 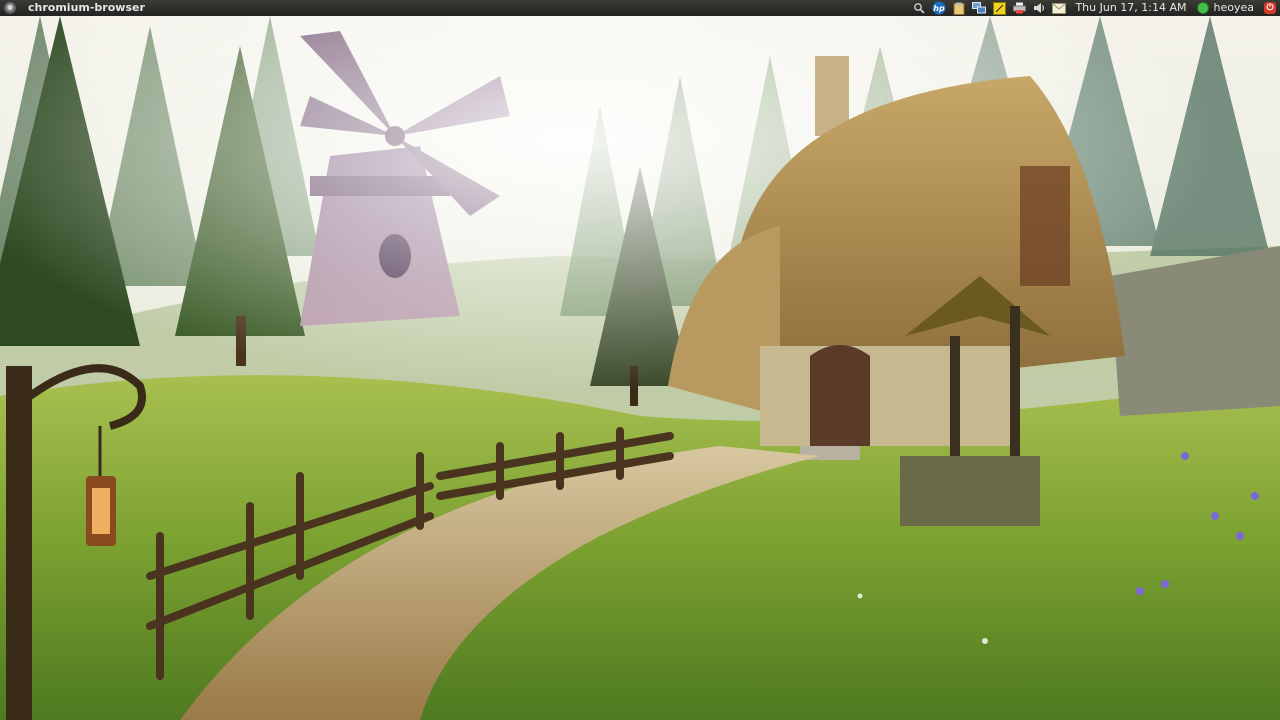 What do you see at coordinates (10, 8) in the screenshot?
I see `distro-logo-icon` at bounding box center [10, 8].